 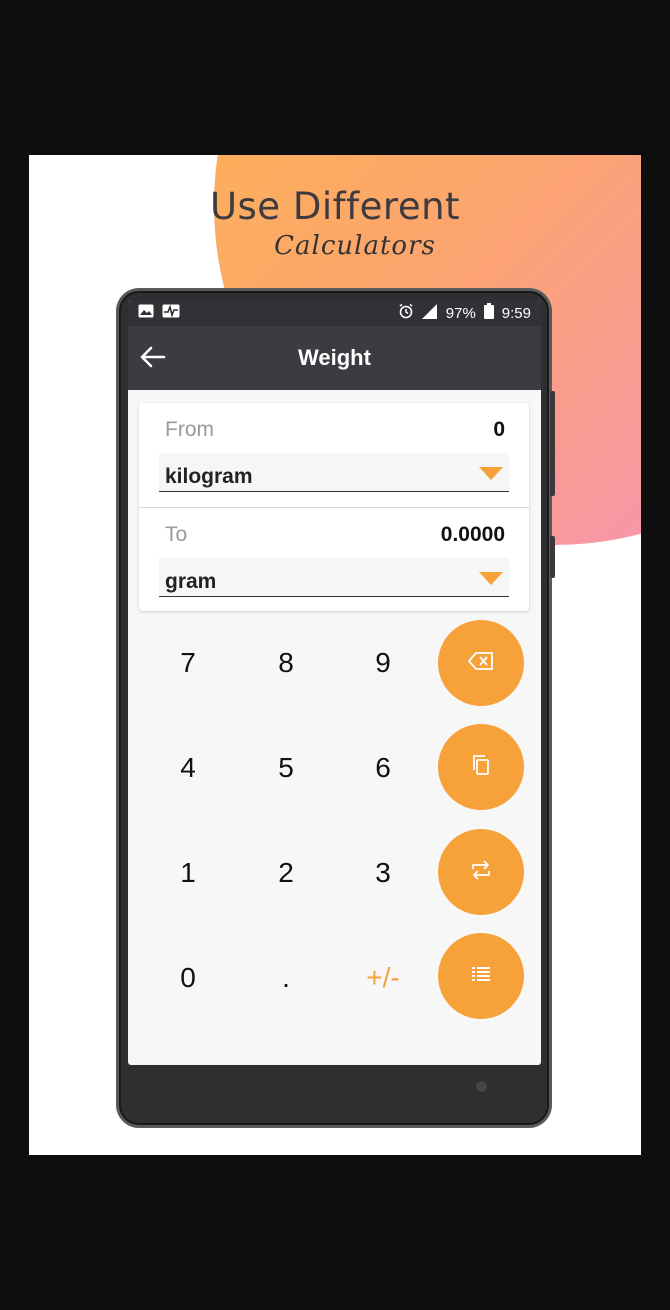 What do you see at coordinates (286, 873) in the screenshot?
I see `key-2: 2` at bounding box center [286, 873].